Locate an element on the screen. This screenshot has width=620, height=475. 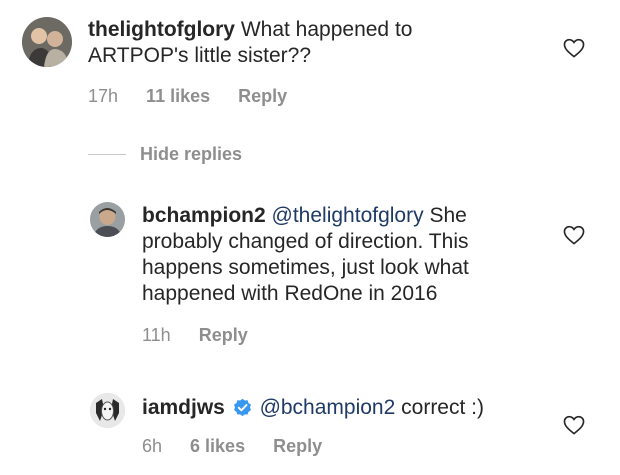
verified-badge-icon is located at coordinates (242, 407).